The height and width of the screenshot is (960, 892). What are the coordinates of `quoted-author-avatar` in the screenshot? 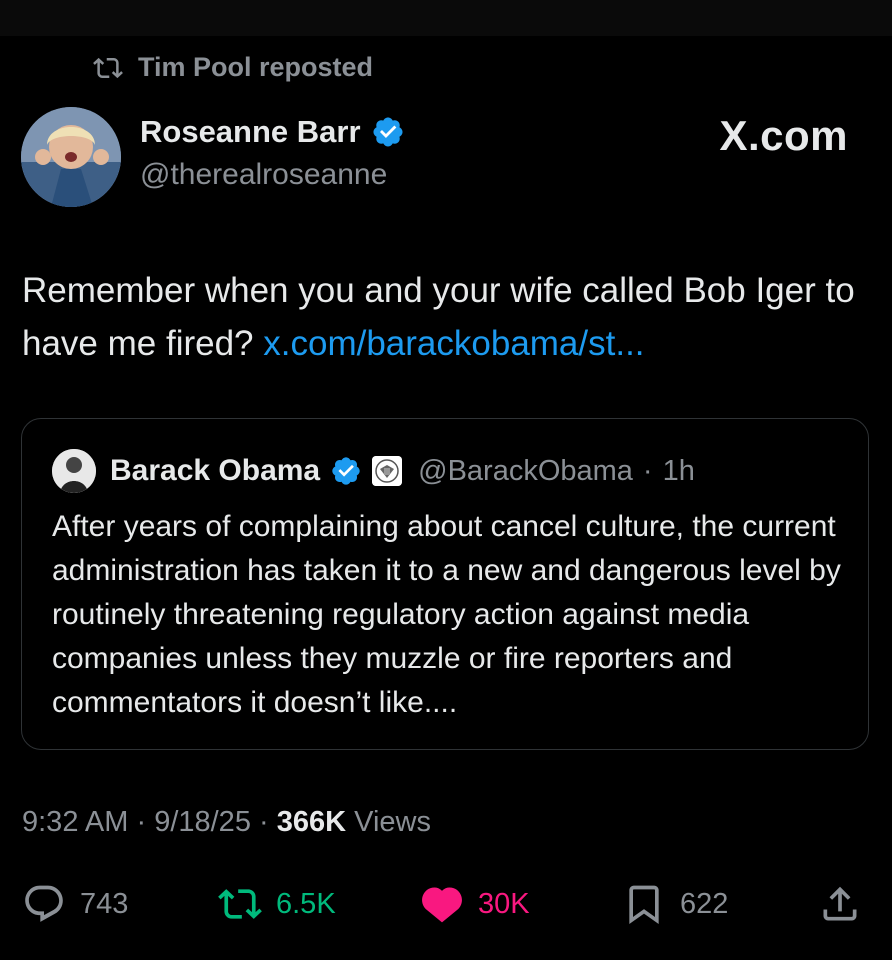 It's located at (74, 471).